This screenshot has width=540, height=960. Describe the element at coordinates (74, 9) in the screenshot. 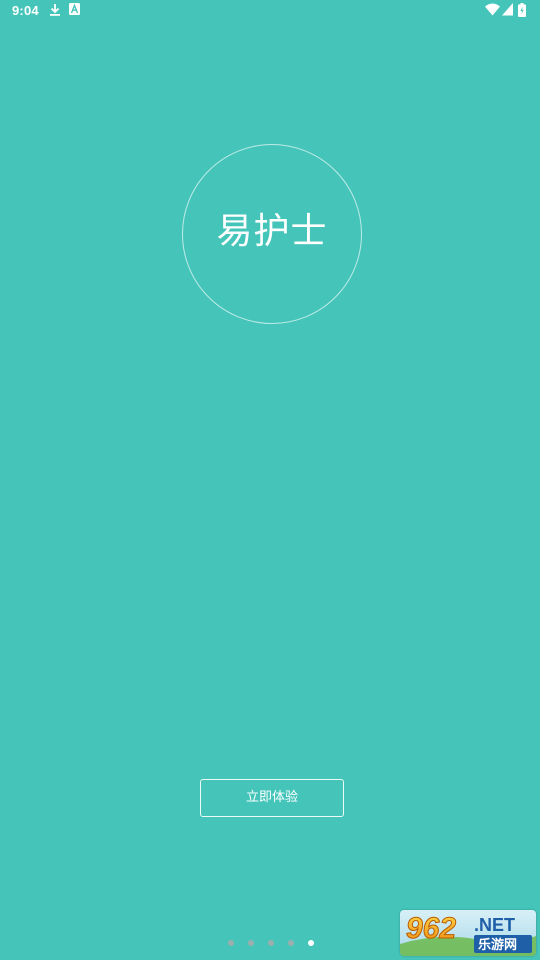

I see `a-notification-icon` at that location.